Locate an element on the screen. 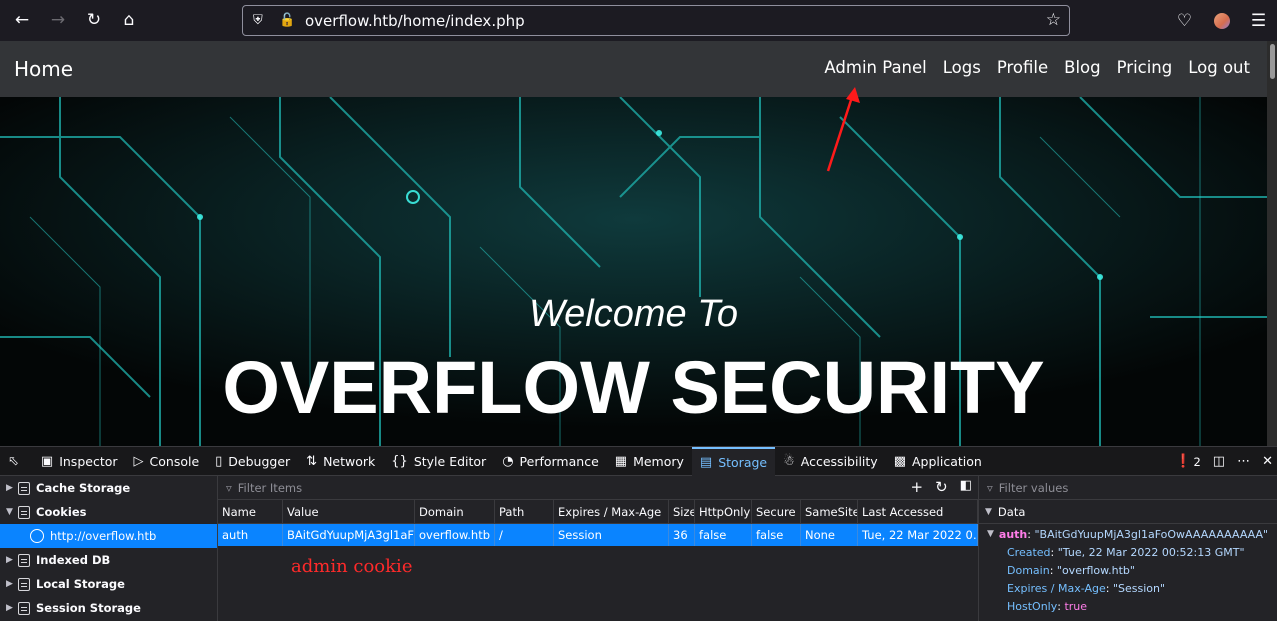 The height and width of the screenshot is (621, 1277). nav-blog: Blog is located at coordinates (1082, 67).